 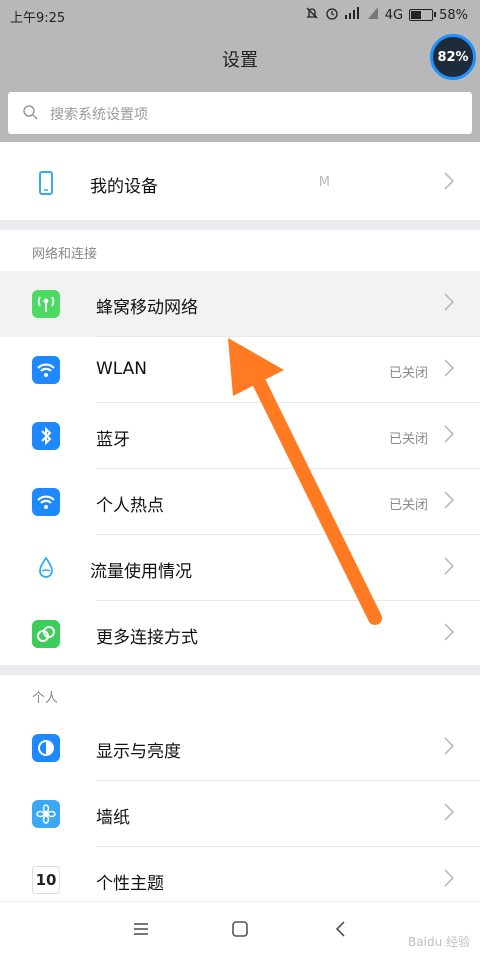 I want to click on data-usage-icon, so click(x=46, y=568).